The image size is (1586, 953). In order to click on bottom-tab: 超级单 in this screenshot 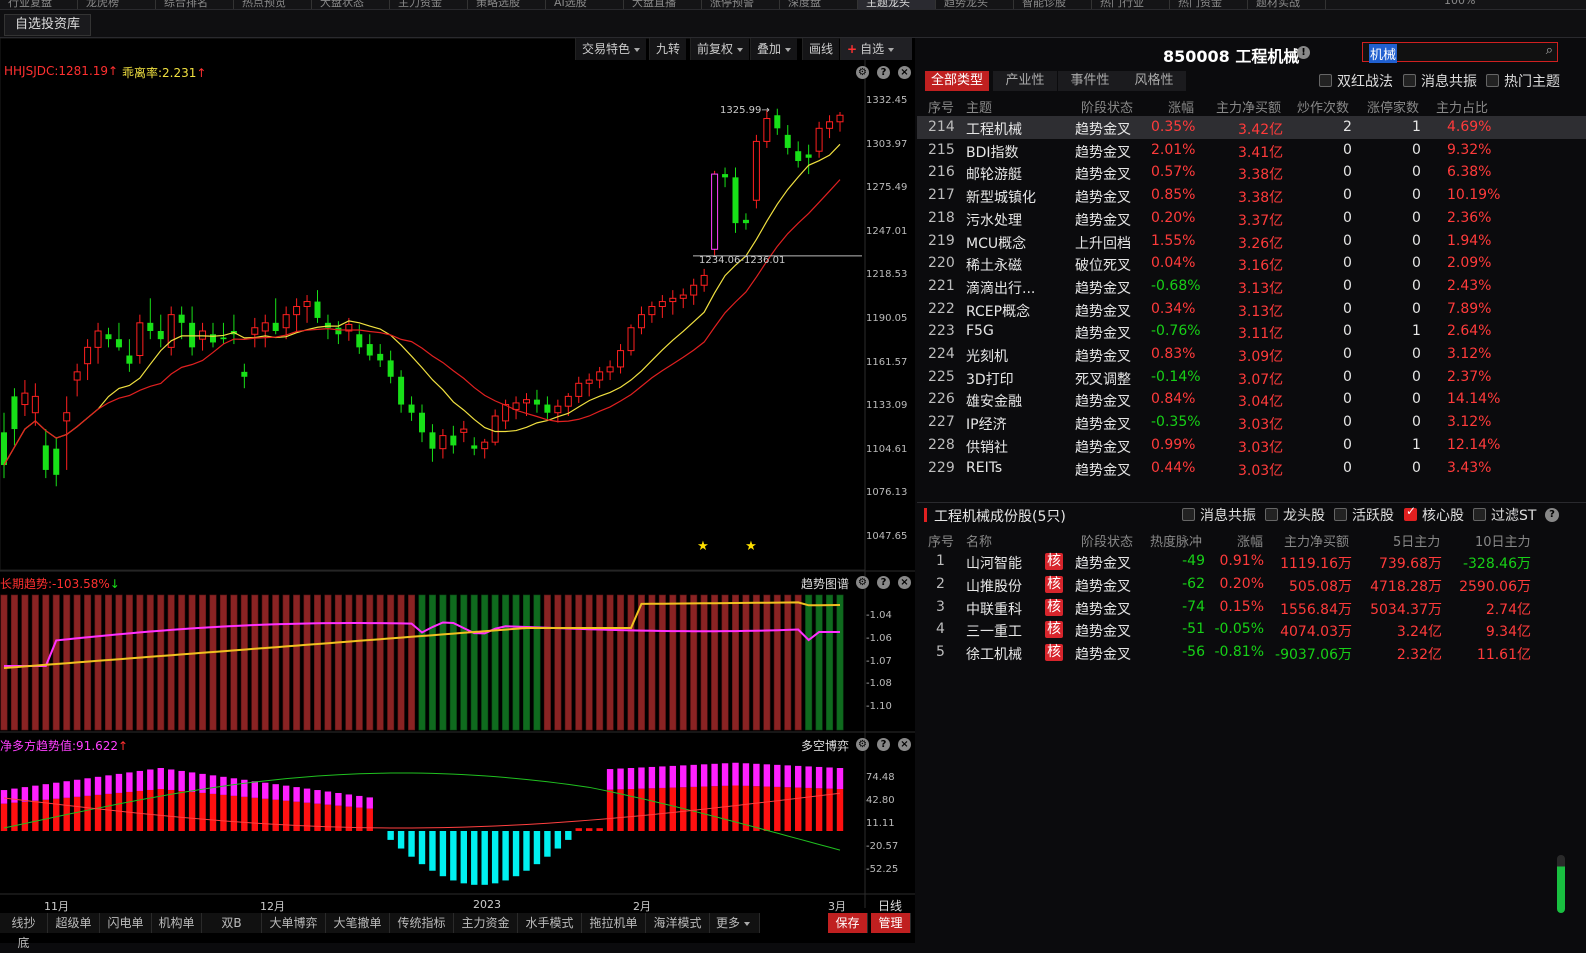, I will do `click(74, 923)`.